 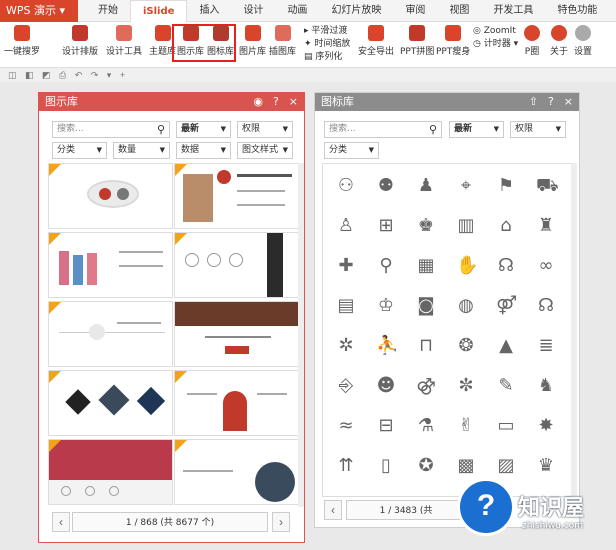 What do you see at coordinates (532, 41) in the screenshot?
I see `p-circle-button: P圈` at bounding box center [532, 41].